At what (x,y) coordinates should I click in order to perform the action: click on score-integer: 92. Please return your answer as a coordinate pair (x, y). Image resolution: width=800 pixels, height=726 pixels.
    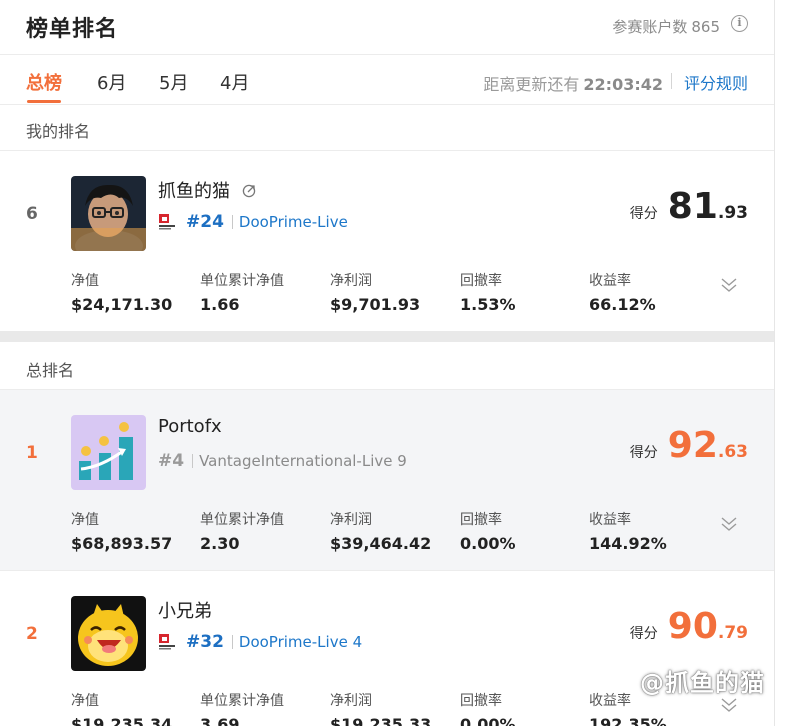
    Looking at the image, I should click on (692, 445).